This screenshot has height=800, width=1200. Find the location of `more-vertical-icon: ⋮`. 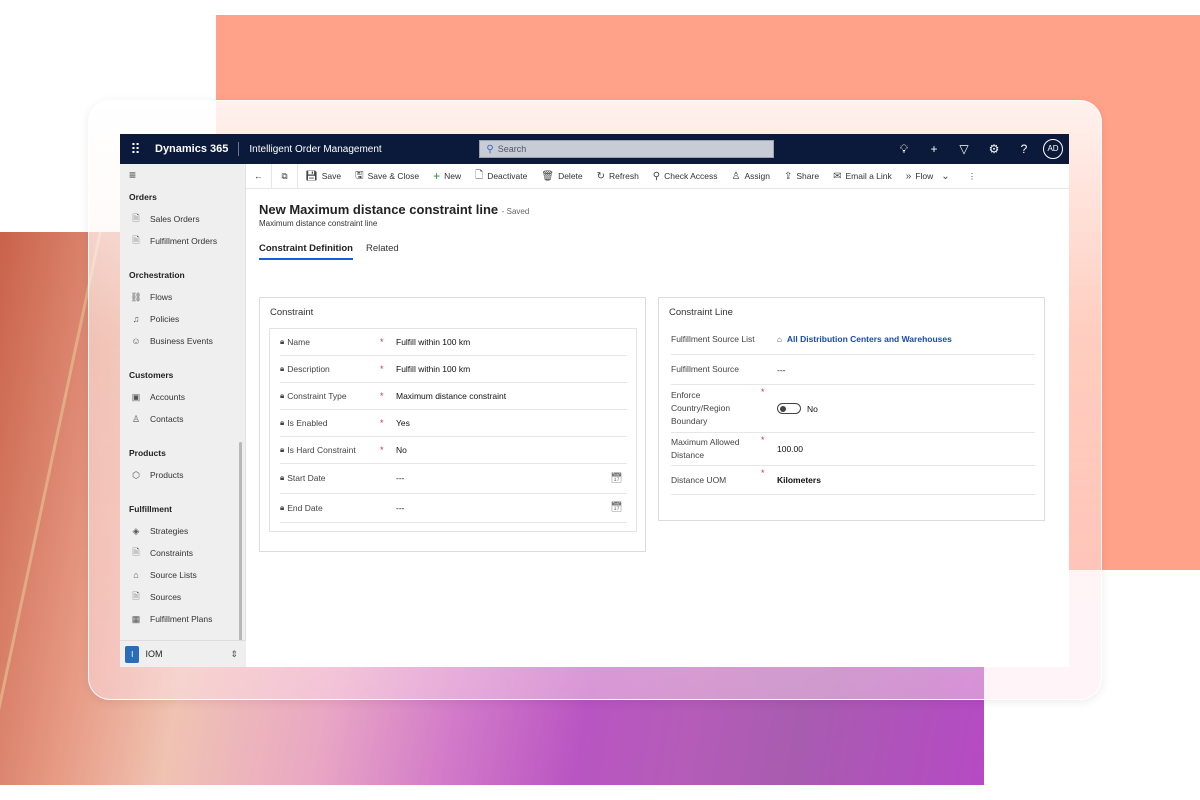

more-vertical-icon: ⋮ is located at coordinates (972, 175).